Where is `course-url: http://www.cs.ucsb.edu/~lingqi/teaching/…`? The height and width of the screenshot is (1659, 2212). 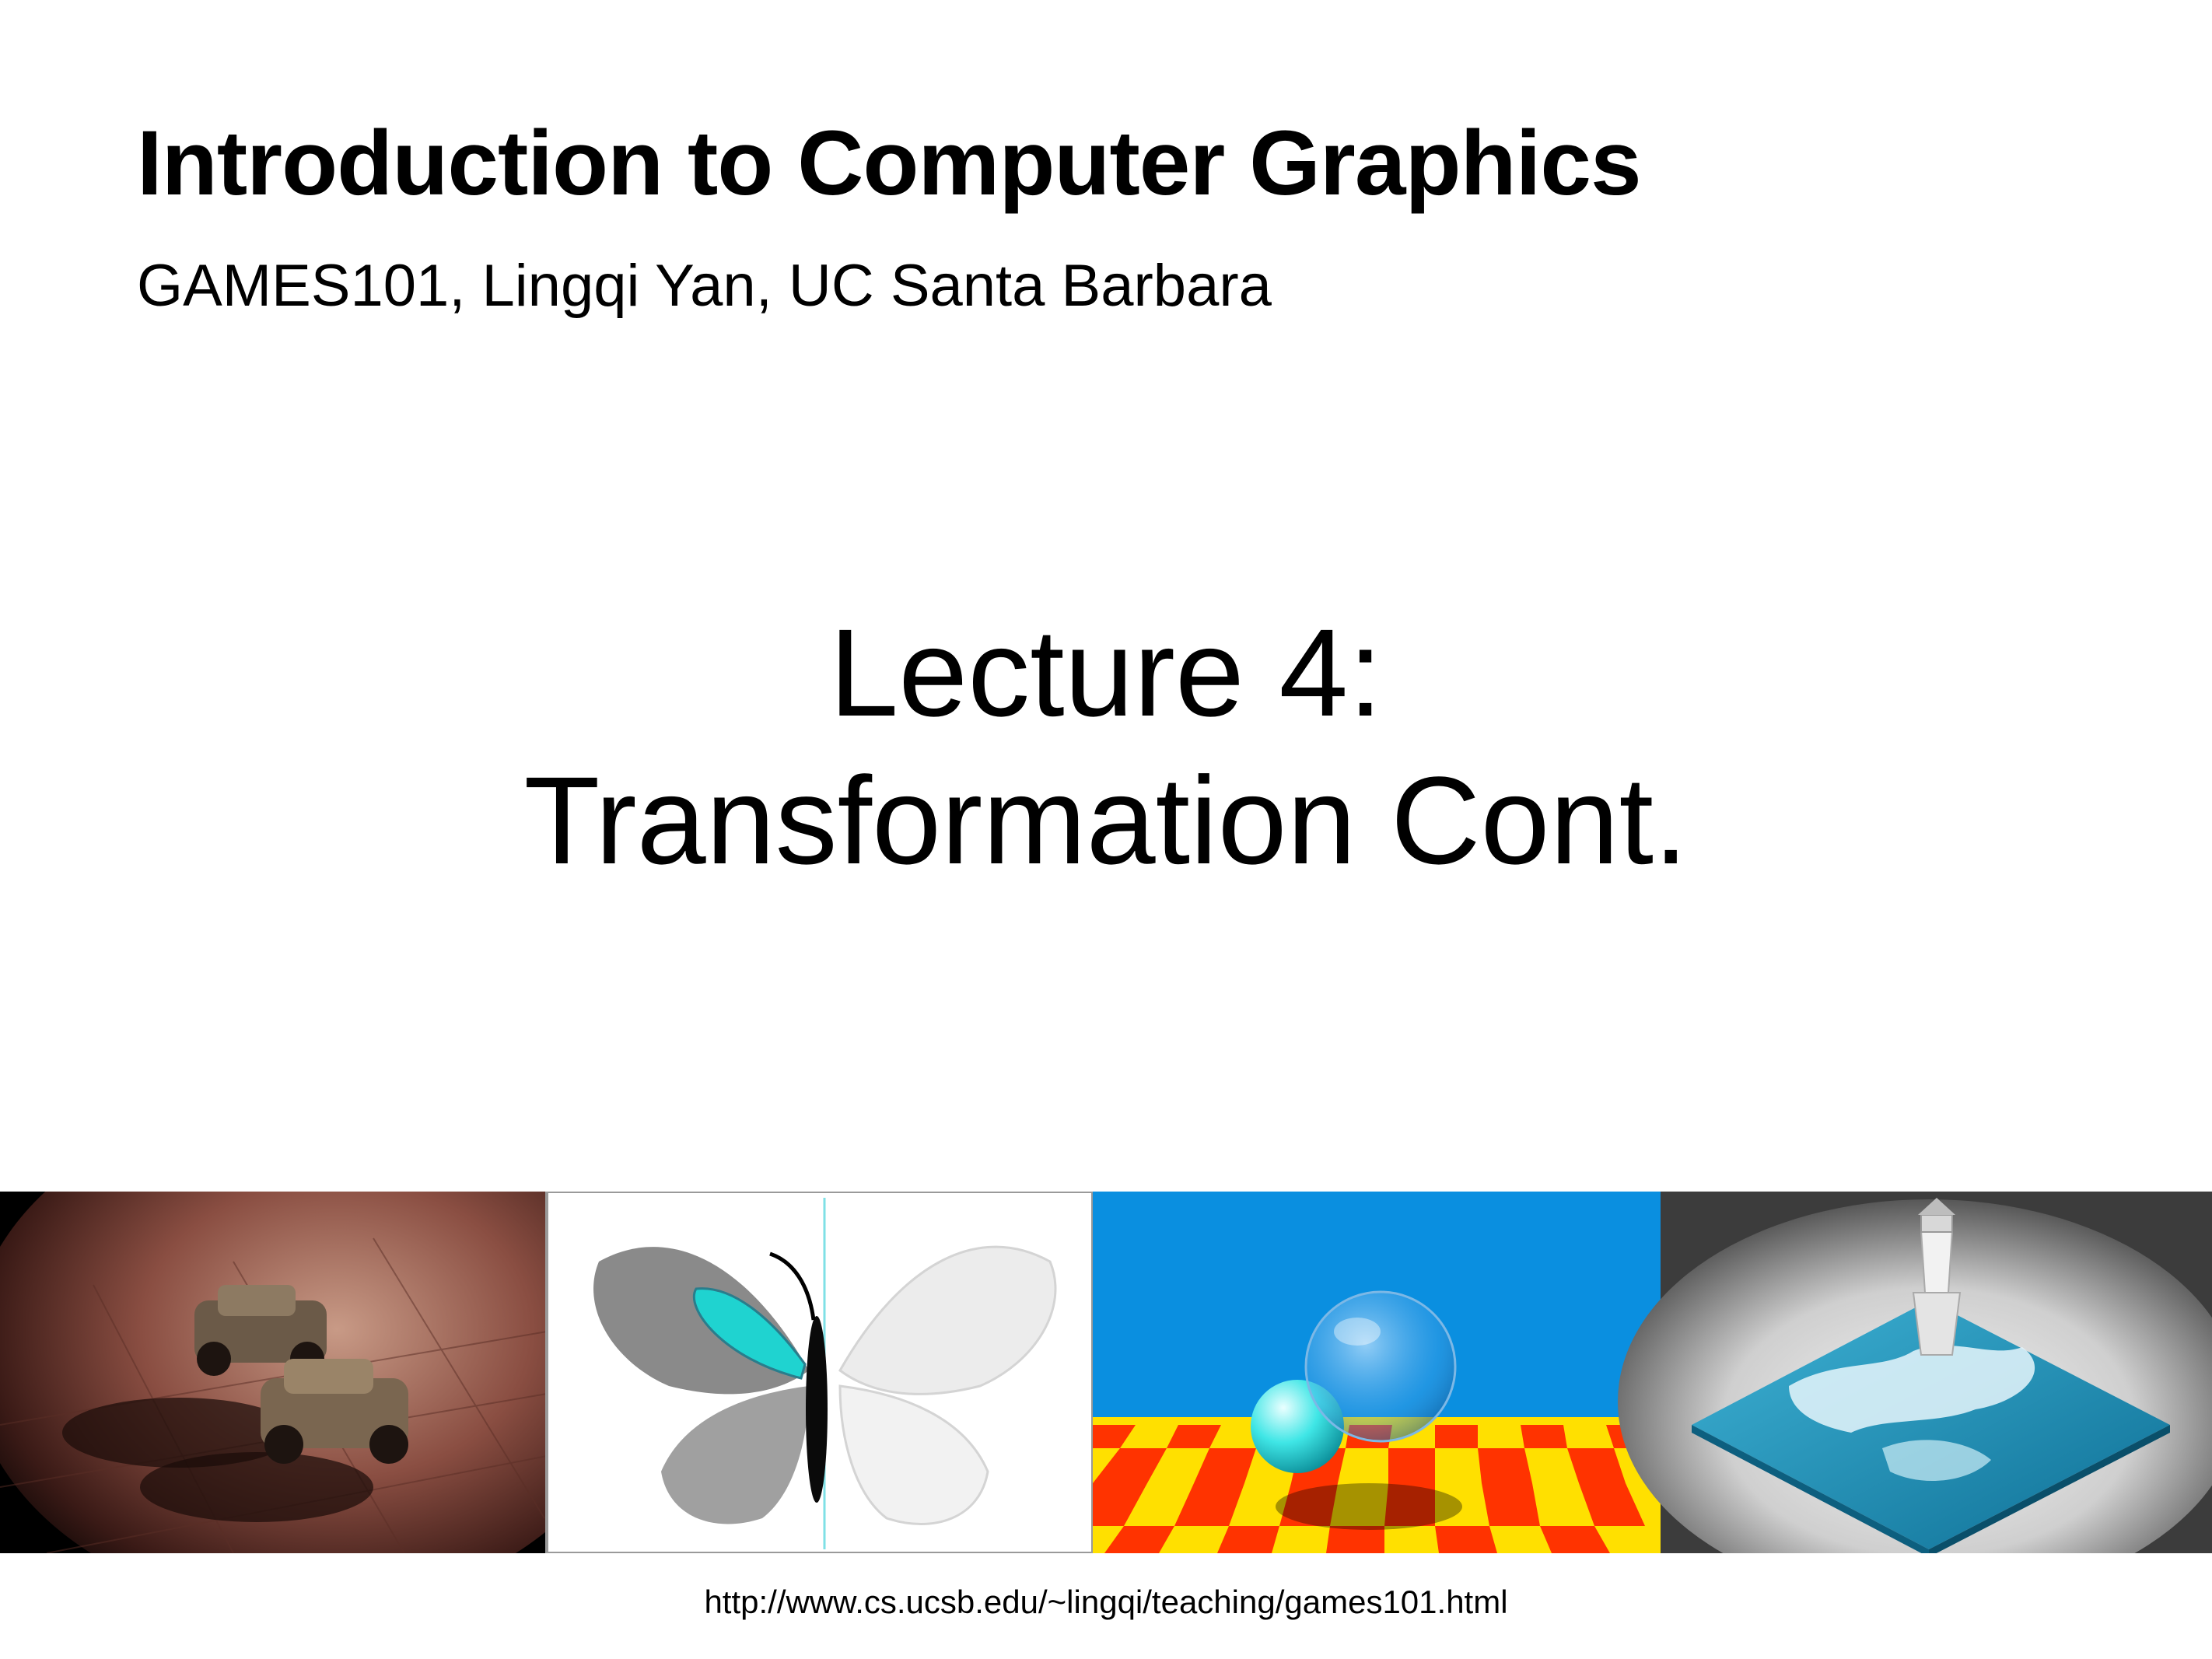 course-url: http://www.cs.ucsb.edu/~lingqi/teaching/… is located at coordinates (1106, 1602).